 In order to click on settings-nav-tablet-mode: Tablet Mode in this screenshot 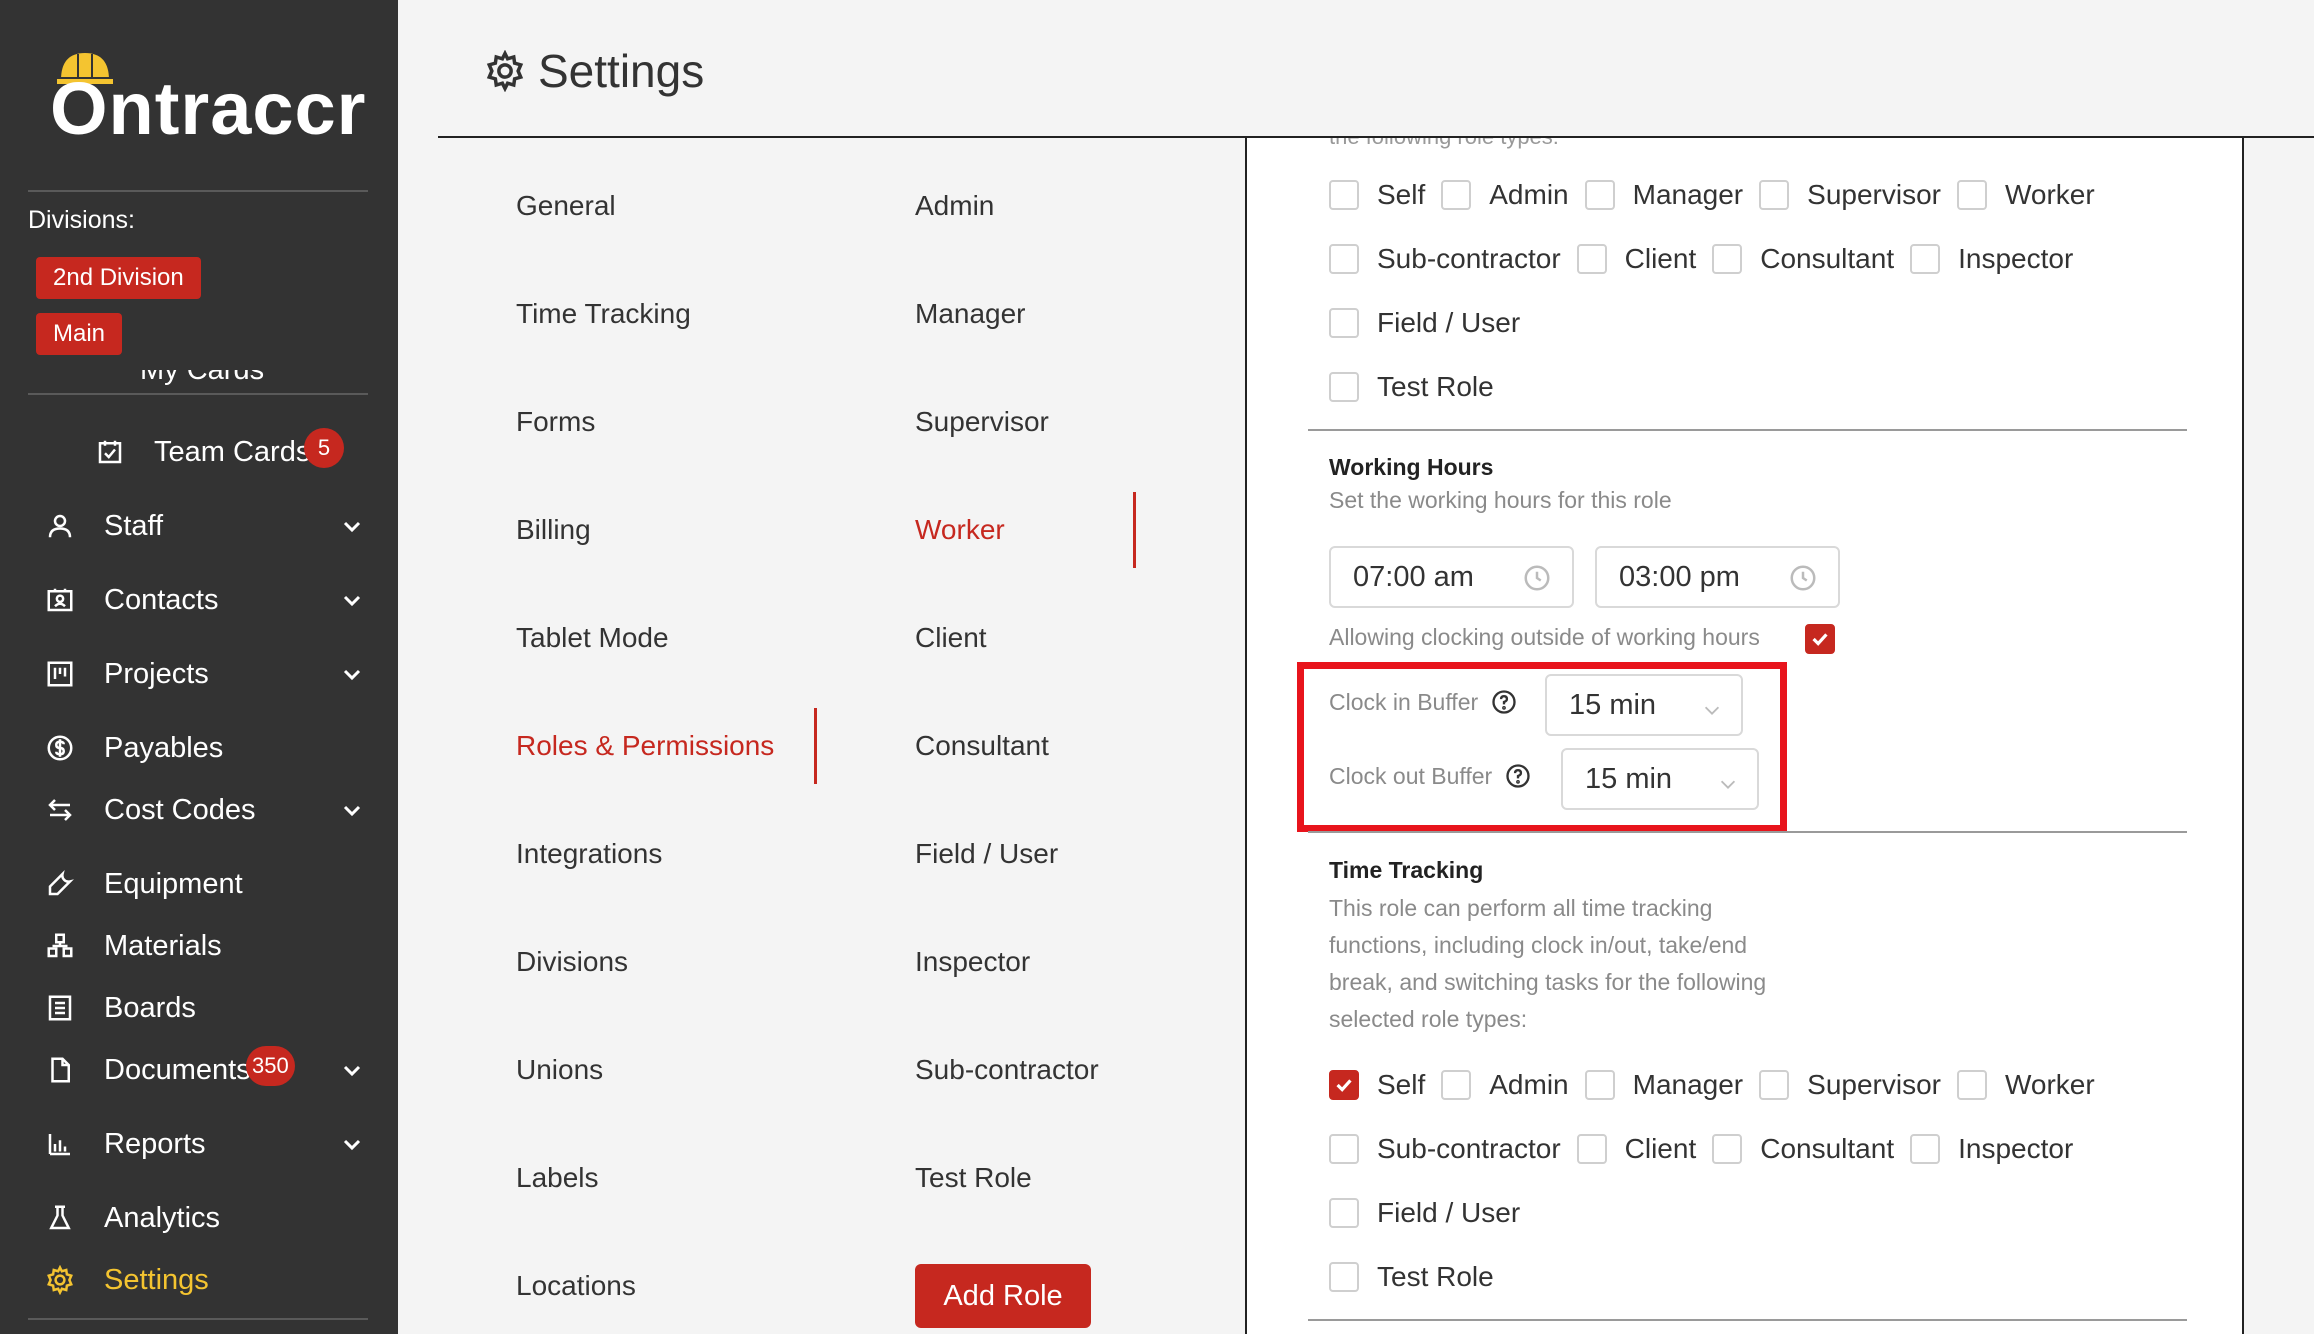, I will do `click(592, 638)`.